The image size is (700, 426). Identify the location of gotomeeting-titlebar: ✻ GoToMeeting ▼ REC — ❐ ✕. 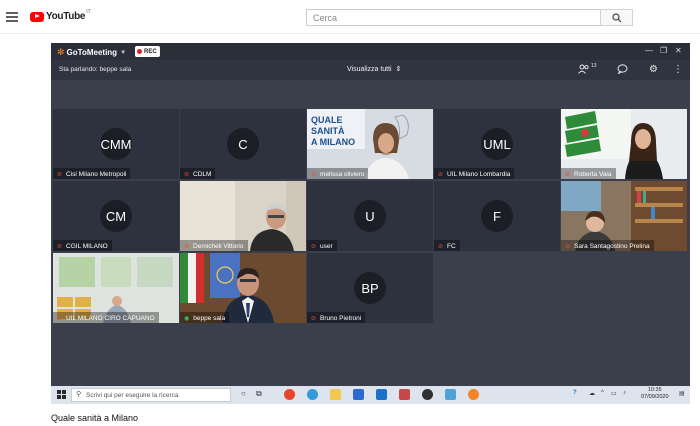
(370, 51).